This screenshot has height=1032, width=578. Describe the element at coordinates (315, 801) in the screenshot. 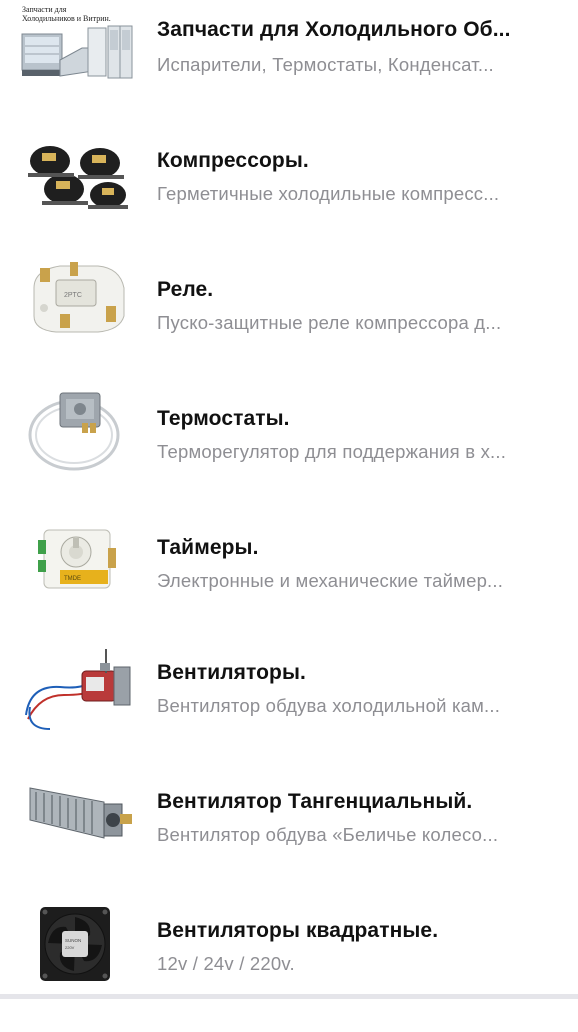

I see `category-title: Вентилятор Тангенциальный.` at that location.